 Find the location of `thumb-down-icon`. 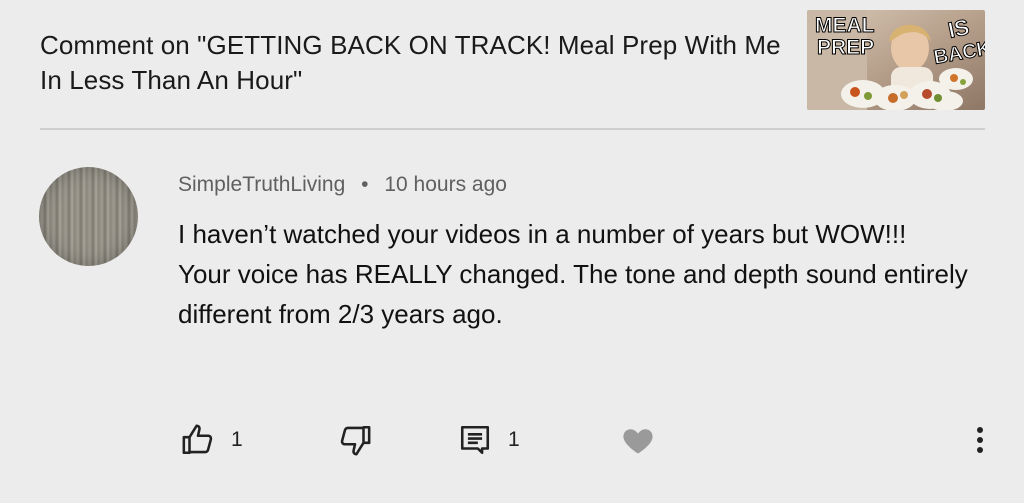

thumb-down-icon is located at coordinates (355, 440).